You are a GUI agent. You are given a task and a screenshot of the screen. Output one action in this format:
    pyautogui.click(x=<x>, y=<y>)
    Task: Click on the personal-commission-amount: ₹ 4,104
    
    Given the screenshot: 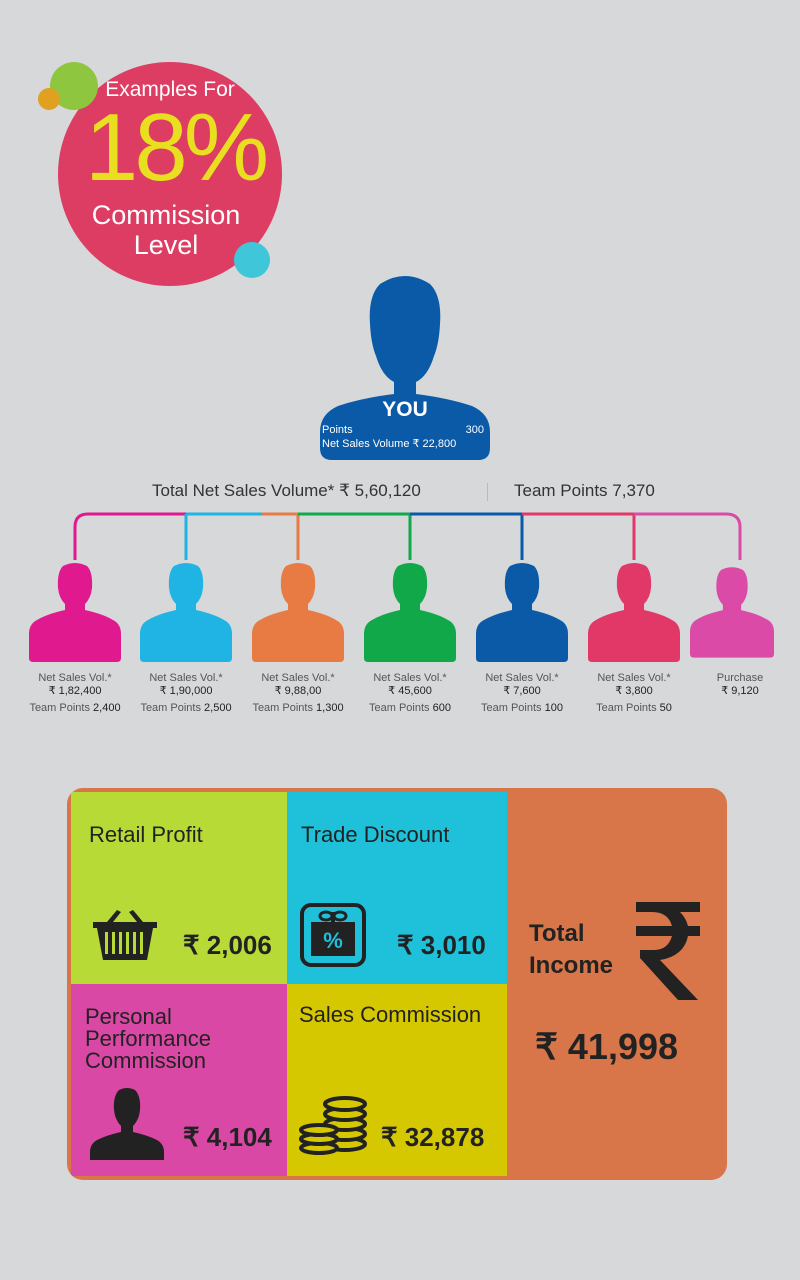 What is the action you would take?
    pyautogui.click(x=227, y=1137)
    